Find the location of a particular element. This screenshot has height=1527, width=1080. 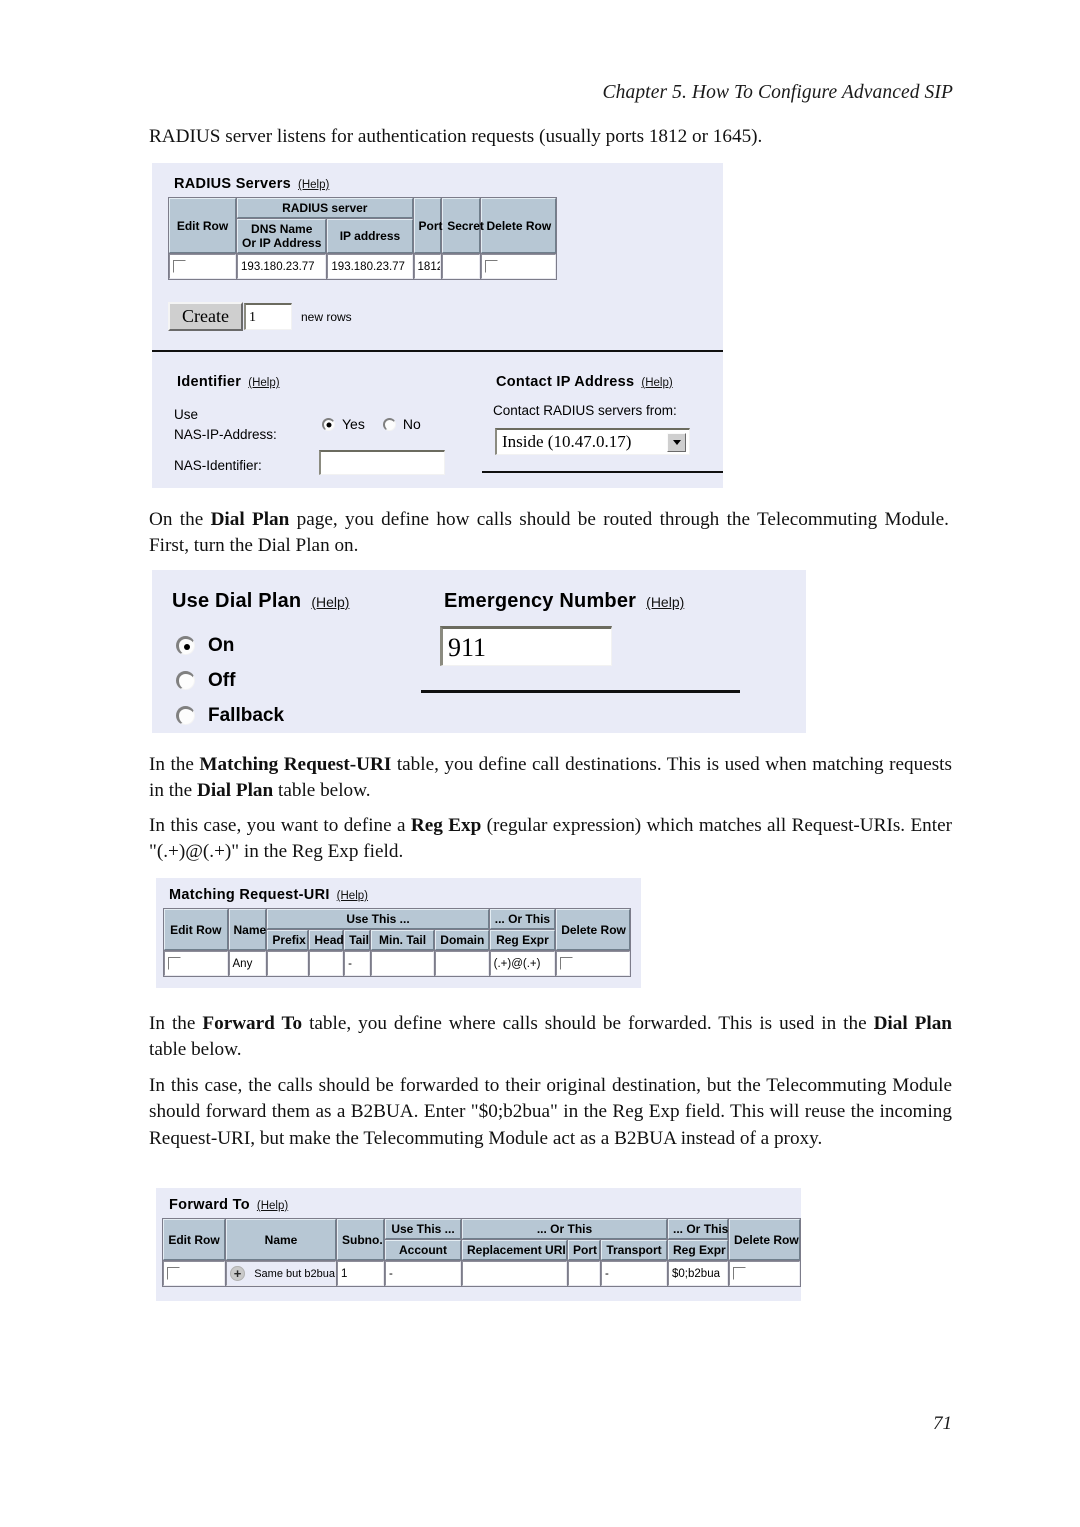

use-nas-ip-label-line2: NAS-IP-Address: is located at coordinates (225, 434).